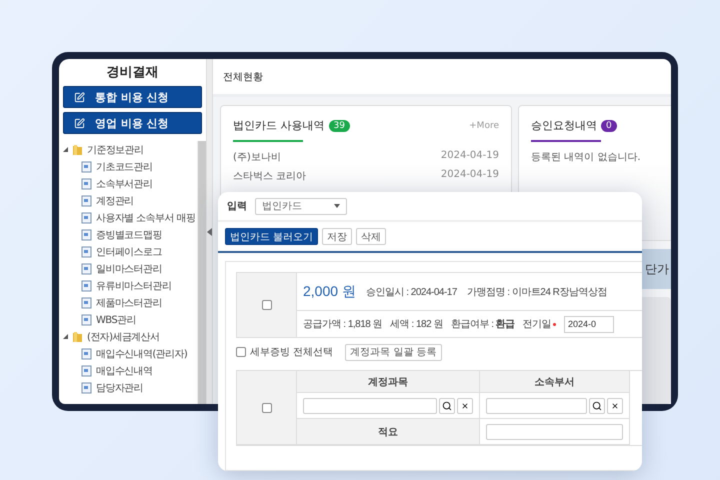  Describe the element at coordinates (342, 324) in the screenshot. I see `supply-amount: 공급가액 : 1,818 원` at that location.